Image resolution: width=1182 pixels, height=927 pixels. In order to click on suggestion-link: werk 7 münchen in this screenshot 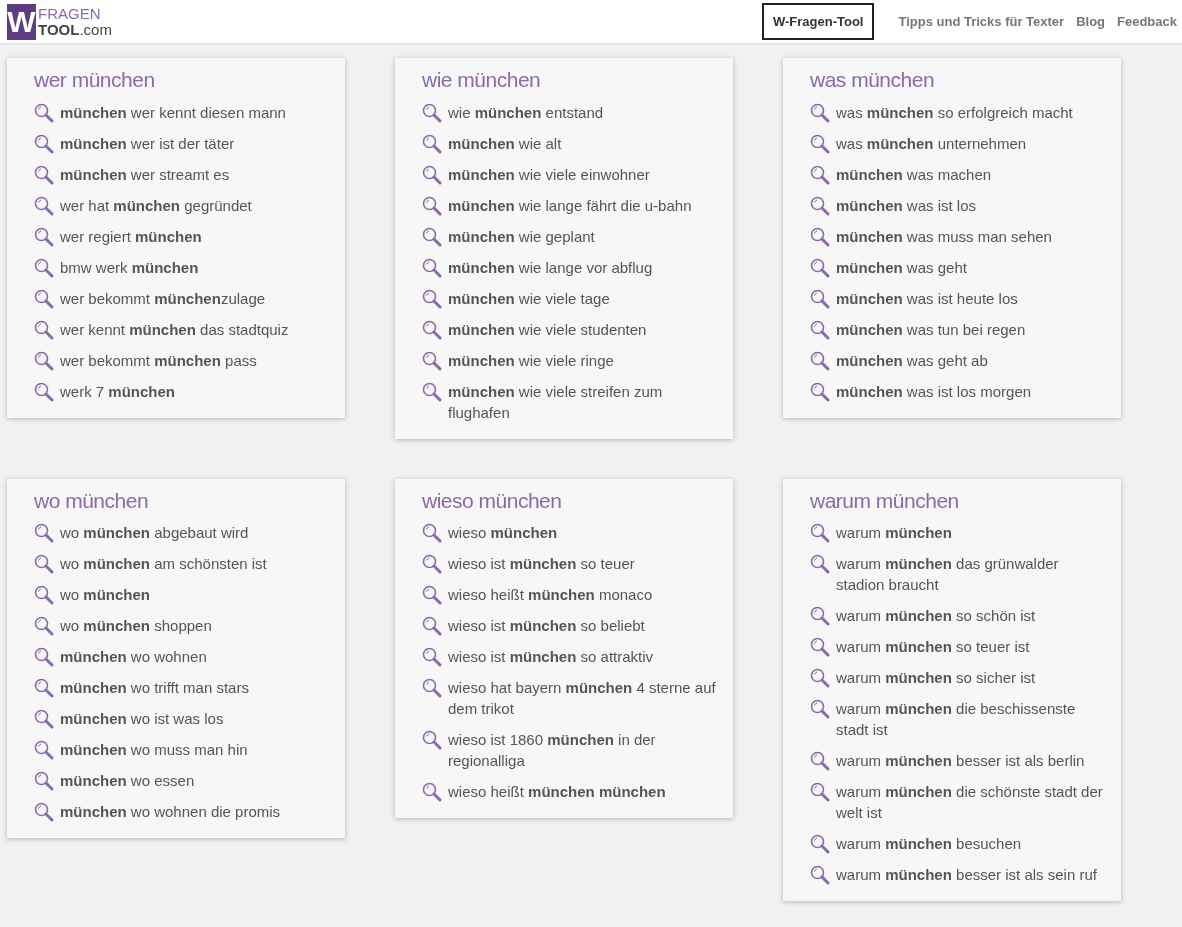, I will do `click(118, 391)`.